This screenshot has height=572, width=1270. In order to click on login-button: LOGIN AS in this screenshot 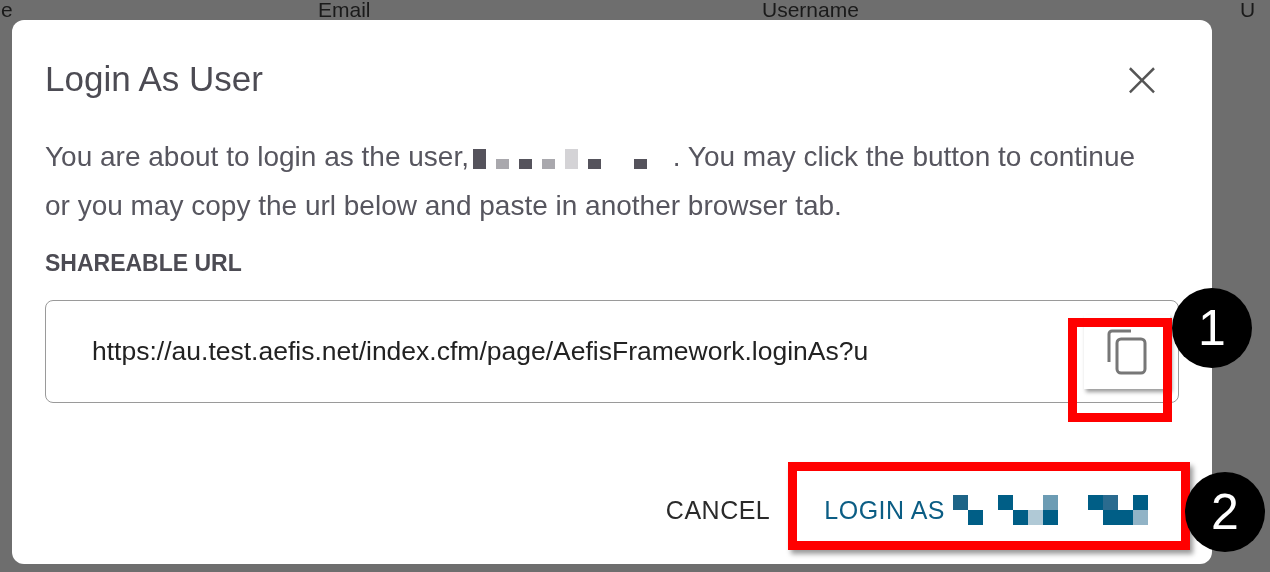, I will do `click(988, 510)`.